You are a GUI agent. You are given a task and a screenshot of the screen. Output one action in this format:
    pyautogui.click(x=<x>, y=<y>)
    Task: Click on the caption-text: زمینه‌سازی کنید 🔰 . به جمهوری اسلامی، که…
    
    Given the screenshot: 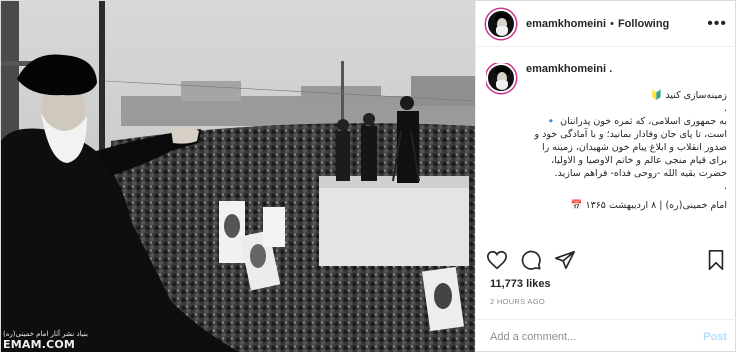 What is the action you would take?
    pyautogui.click(x=627, y=150)
    